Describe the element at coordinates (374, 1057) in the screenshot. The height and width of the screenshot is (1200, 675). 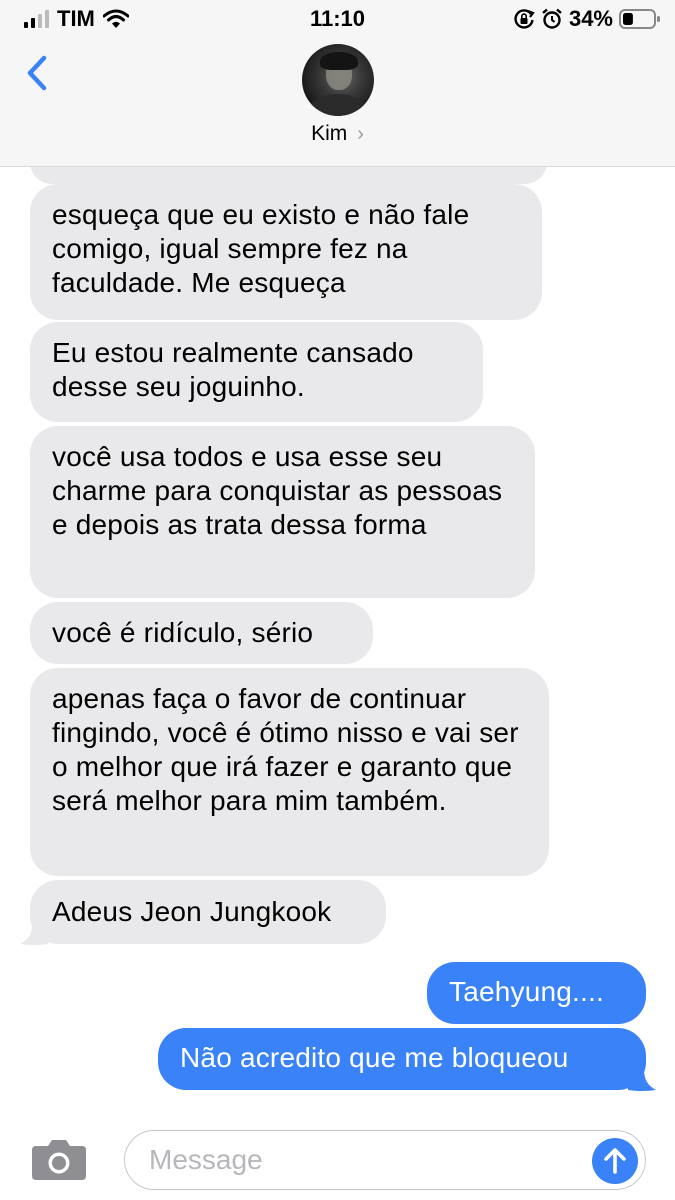
I see `message-text: Não acredito que me bloqueou` at that location.